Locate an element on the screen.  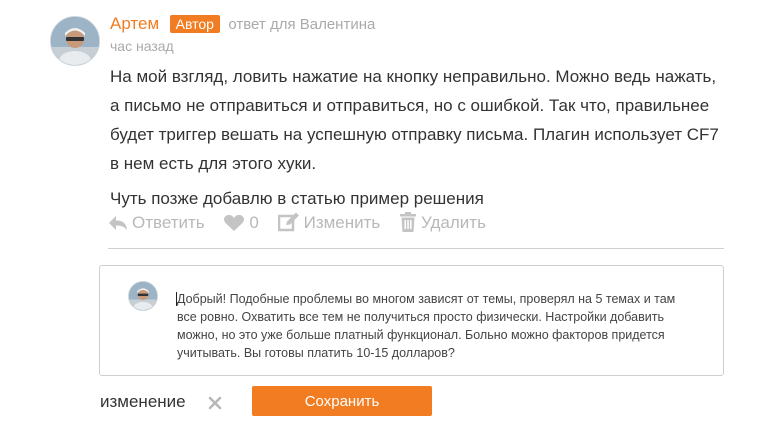
edit-button: Изменить is located at coordinates (329, 222).